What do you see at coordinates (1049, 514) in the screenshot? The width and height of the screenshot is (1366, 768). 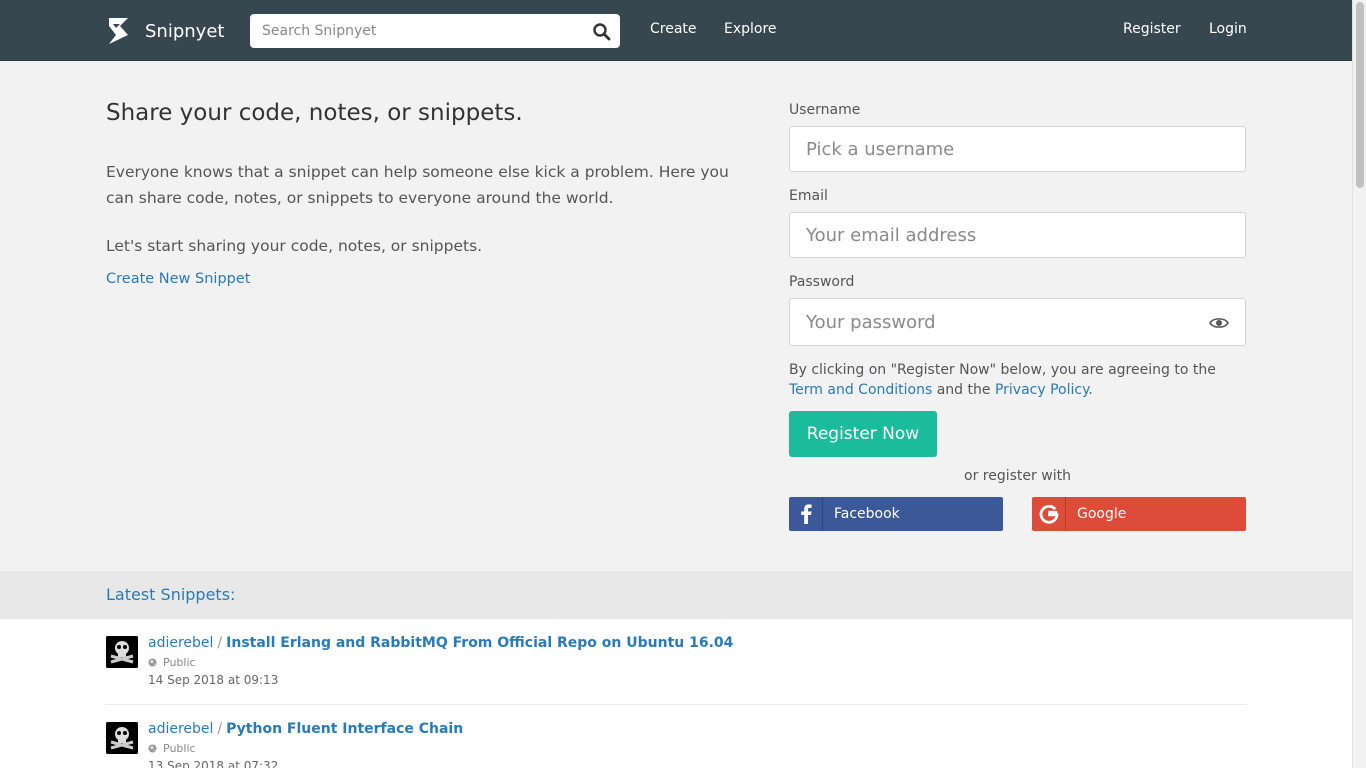 I see `google-icon` at bounding box center [1049, 514].